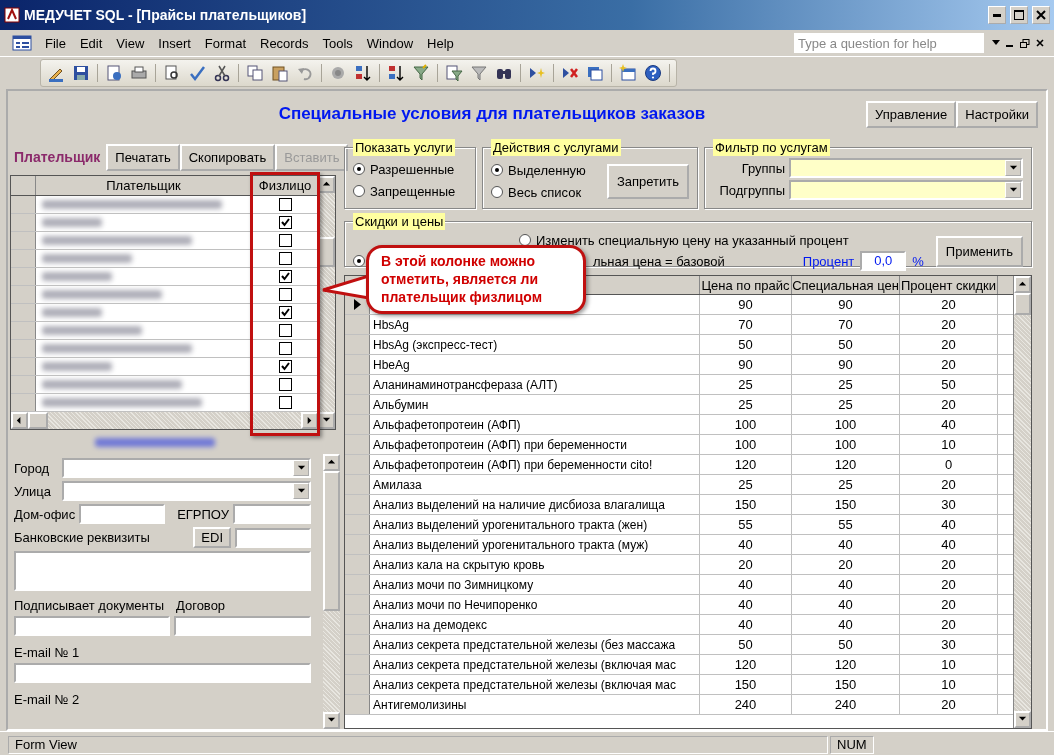 The width and height of the screenshot is (1054, 755). What do you see at coordinates (162, 571) in the screenshot?
I see `text-area` at bounding box center [162, 571].